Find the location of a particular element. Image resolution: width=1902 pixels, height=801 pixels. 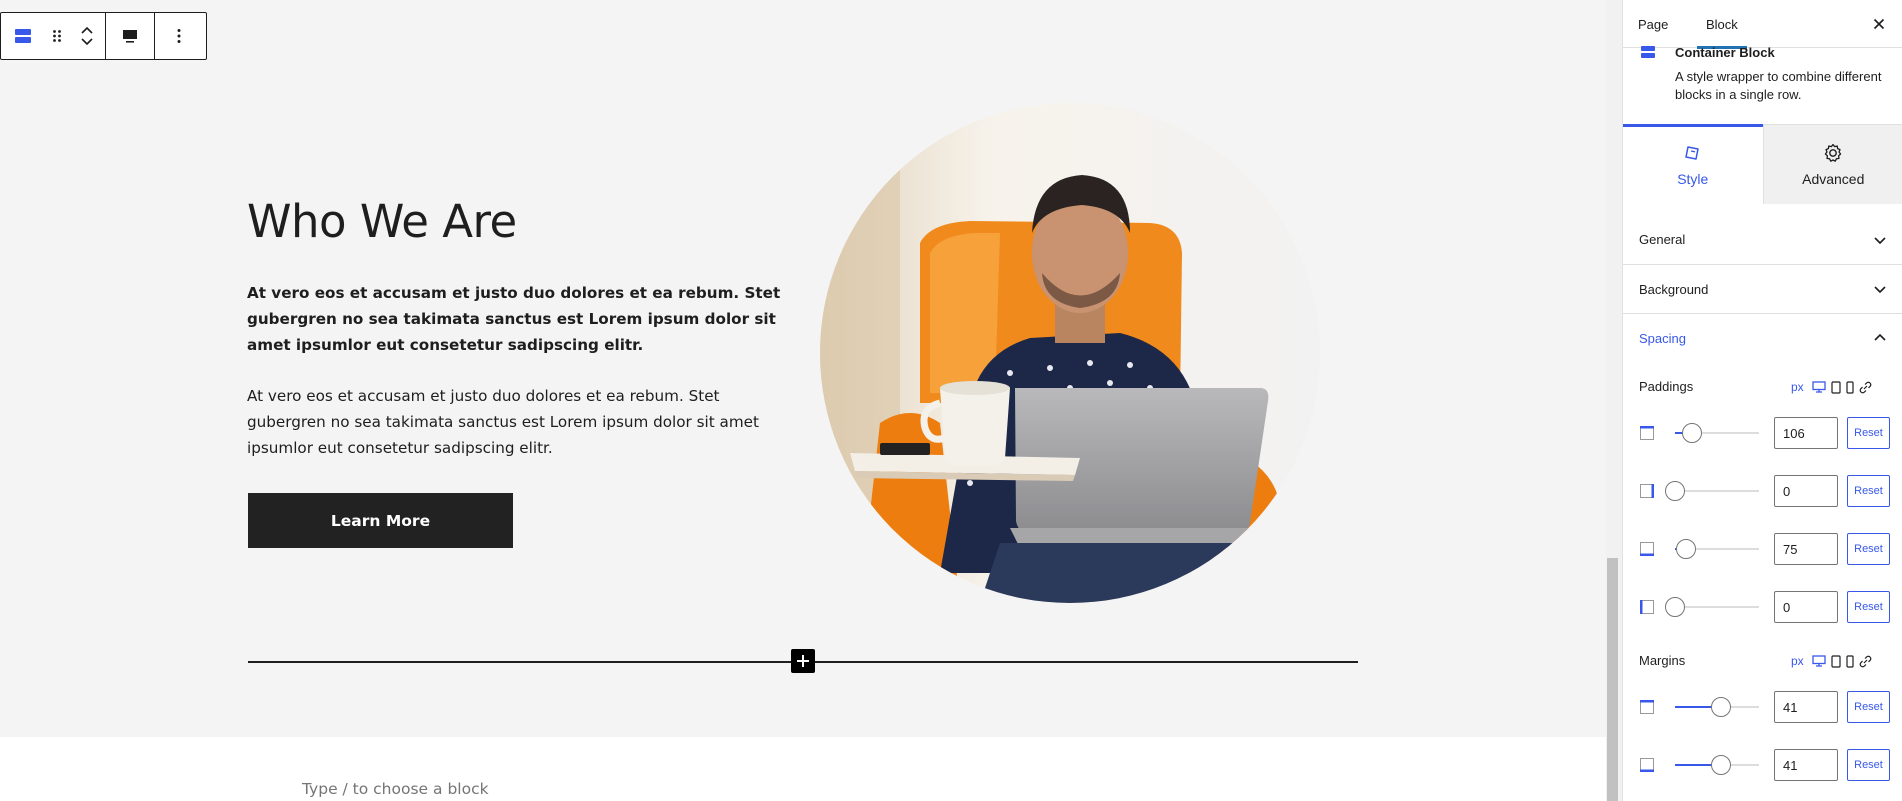

tab-advanced-label: Advanced is located at coordinates (1833, 179).